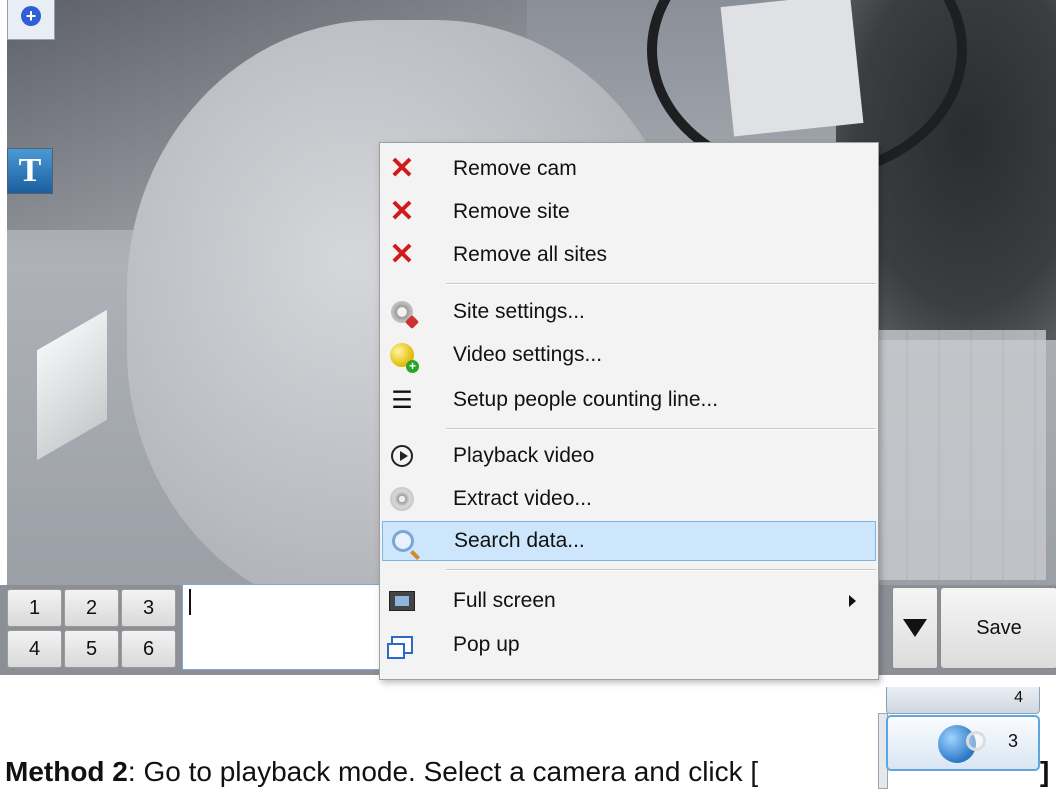  What do you see at coordinates (1012, 741) in the screenshot?
I see `search-button-number: 3` at bounding box center [1012, 741].